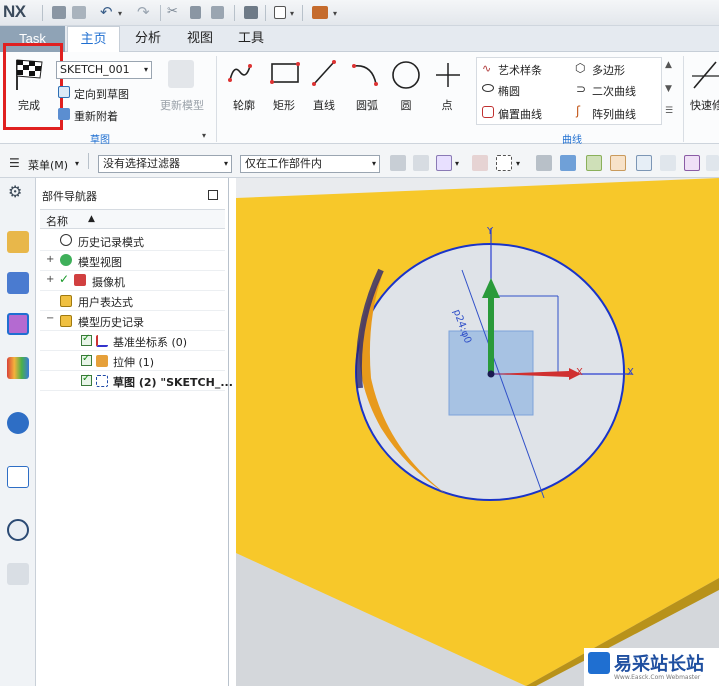 This screenshot has height=686, width=719. Describe the element at coordinates (195, 12) in the screenshot. I see `copy-icon` at that location.